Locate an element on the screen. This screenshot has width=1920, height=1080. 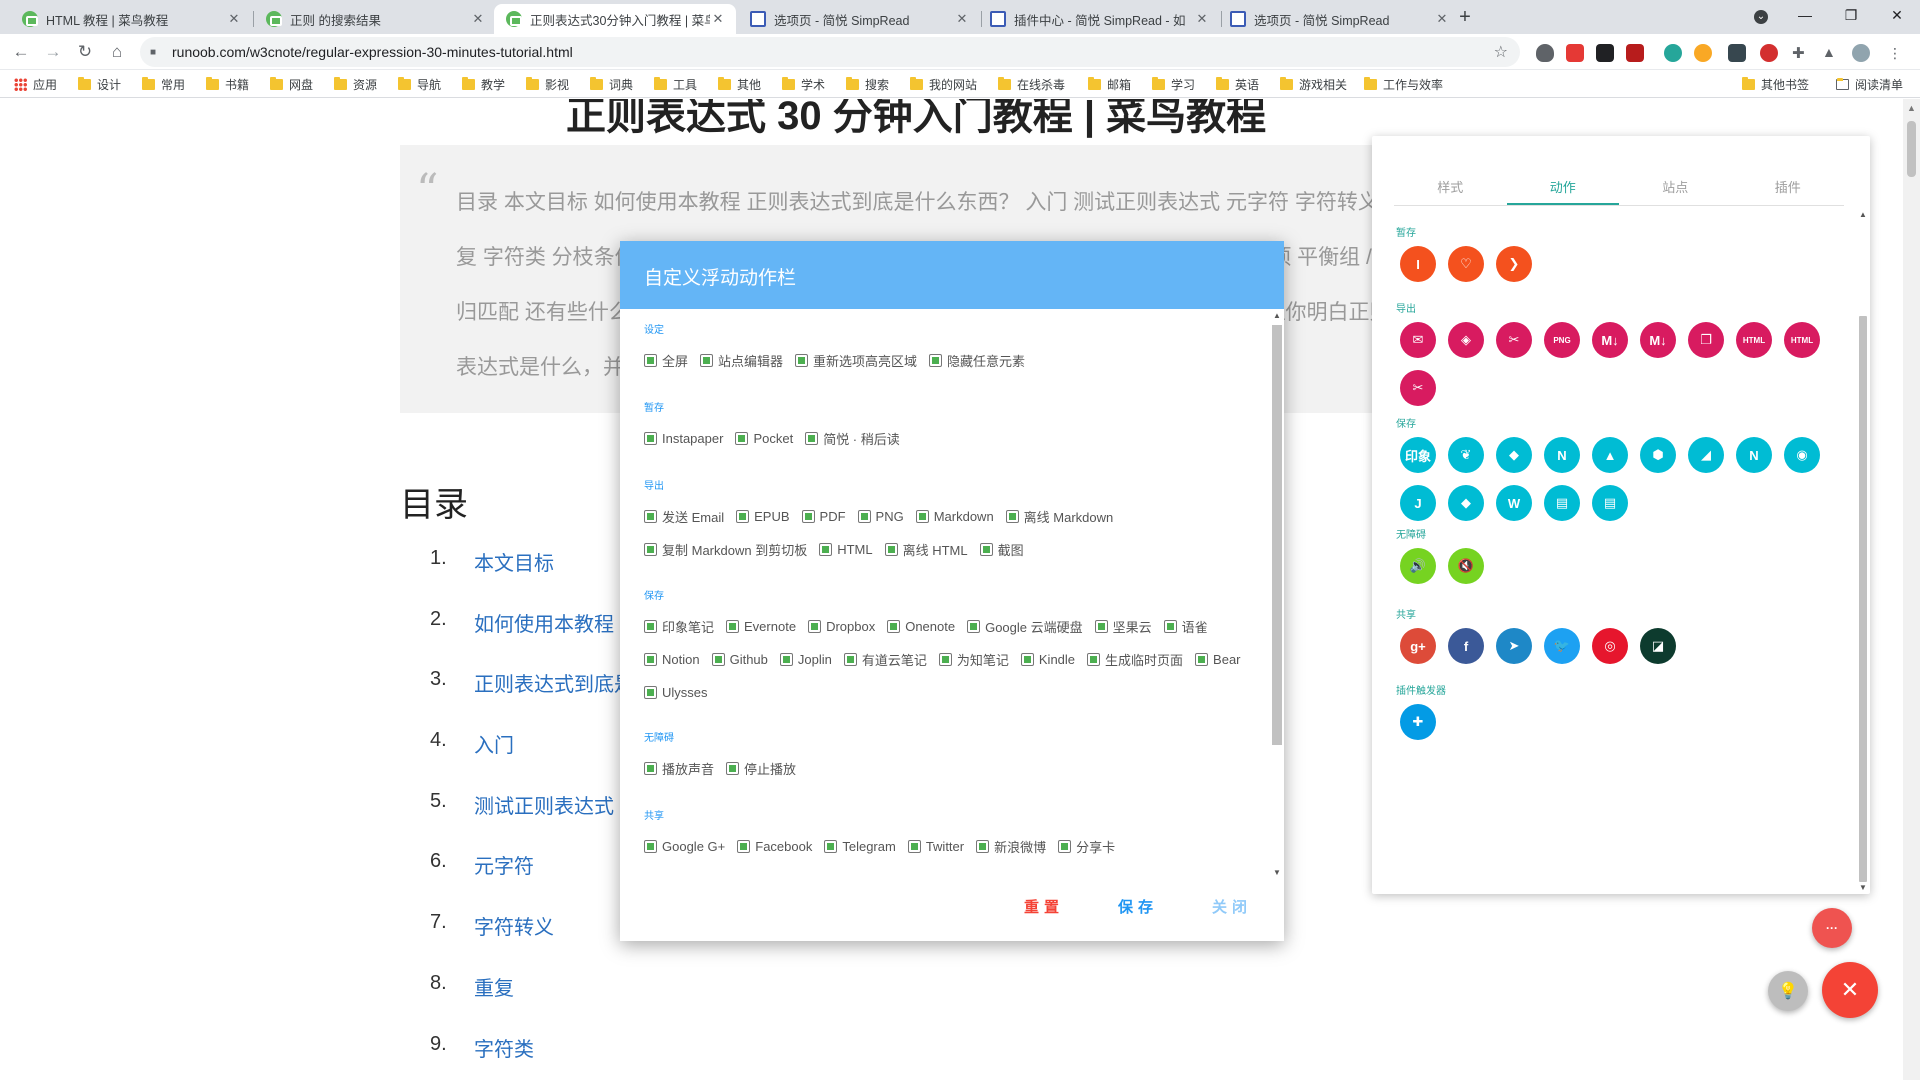
tab-4: 选项页 - 简悦 SimpRead ✕ is located at coordinates (859, 19).